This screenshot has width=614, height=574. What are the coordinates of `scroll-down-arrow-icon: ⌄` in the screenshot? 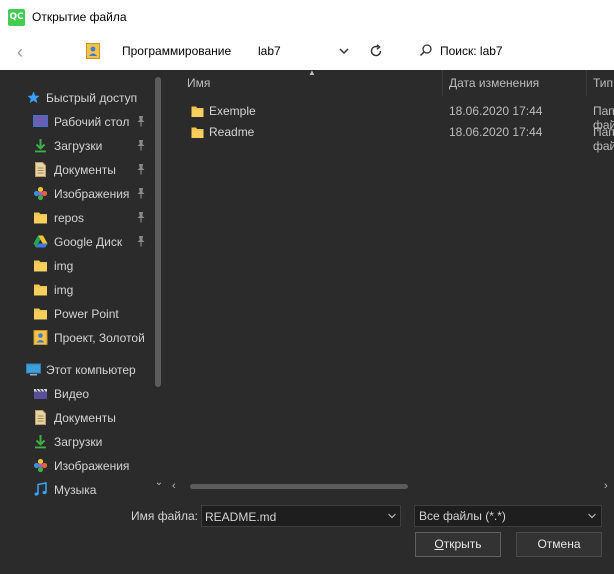 It's located at (159, 483).